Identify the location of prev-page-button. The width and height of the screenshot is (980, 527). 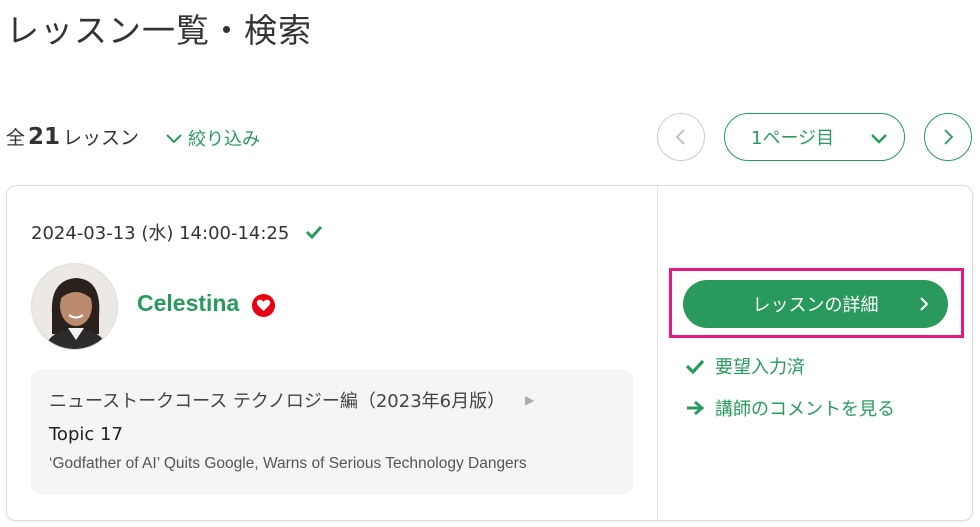
(681, 137).